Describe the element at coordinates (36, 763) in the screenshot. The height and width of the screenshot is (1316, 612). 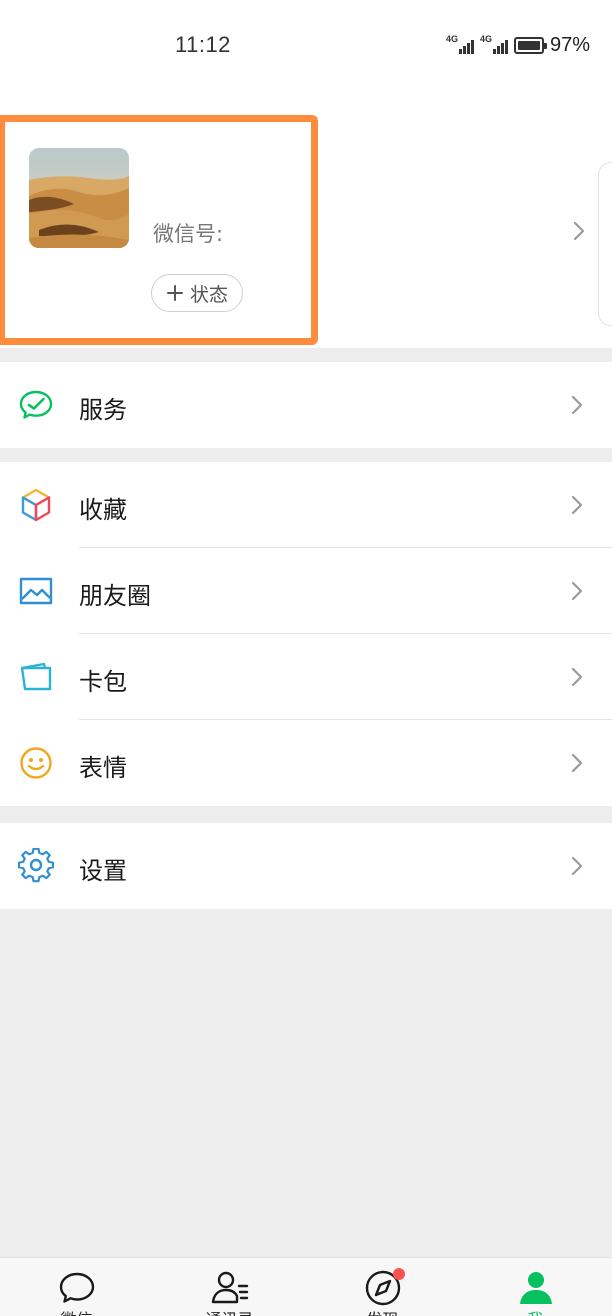
I see `smiley-icon` at that location.